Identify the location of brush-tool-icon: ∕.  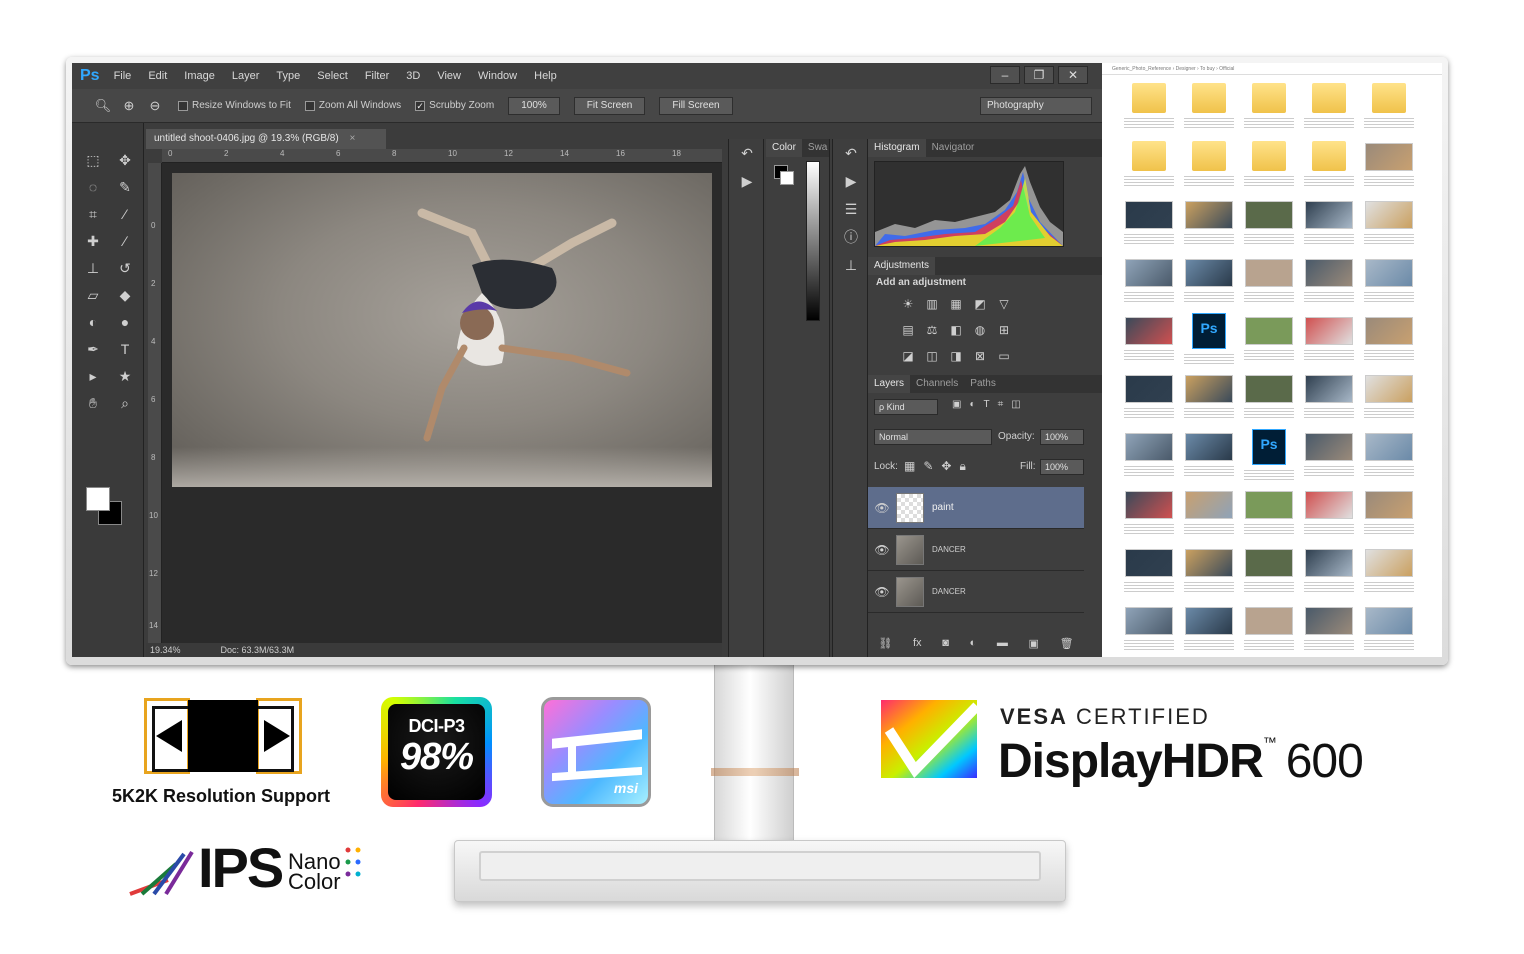
(125, 241).